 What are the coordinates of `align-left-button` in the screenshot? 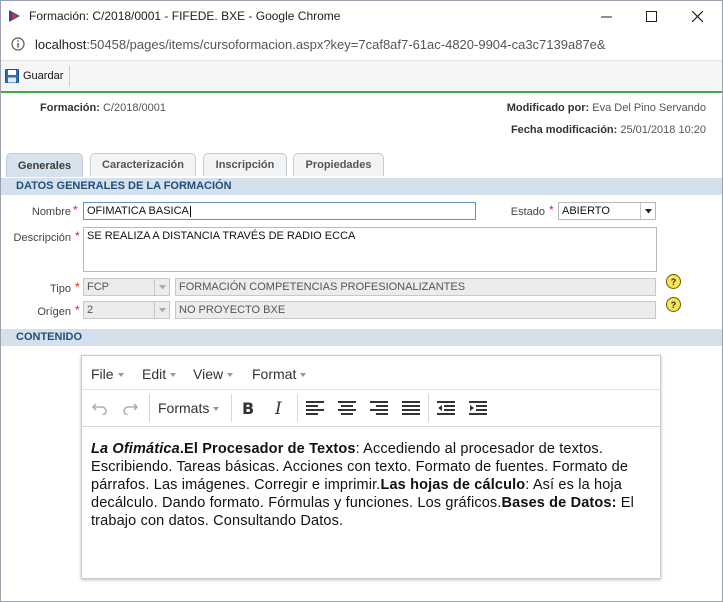 It's located at (315, 408).